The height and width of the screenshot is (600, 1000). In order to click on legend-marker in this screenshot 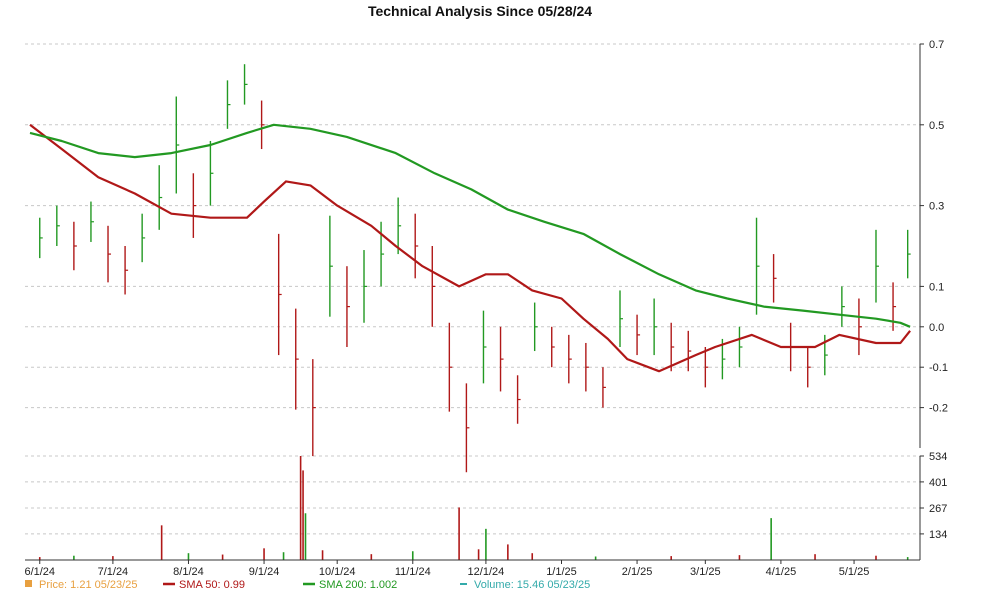, I will do `click(28, 583)`.